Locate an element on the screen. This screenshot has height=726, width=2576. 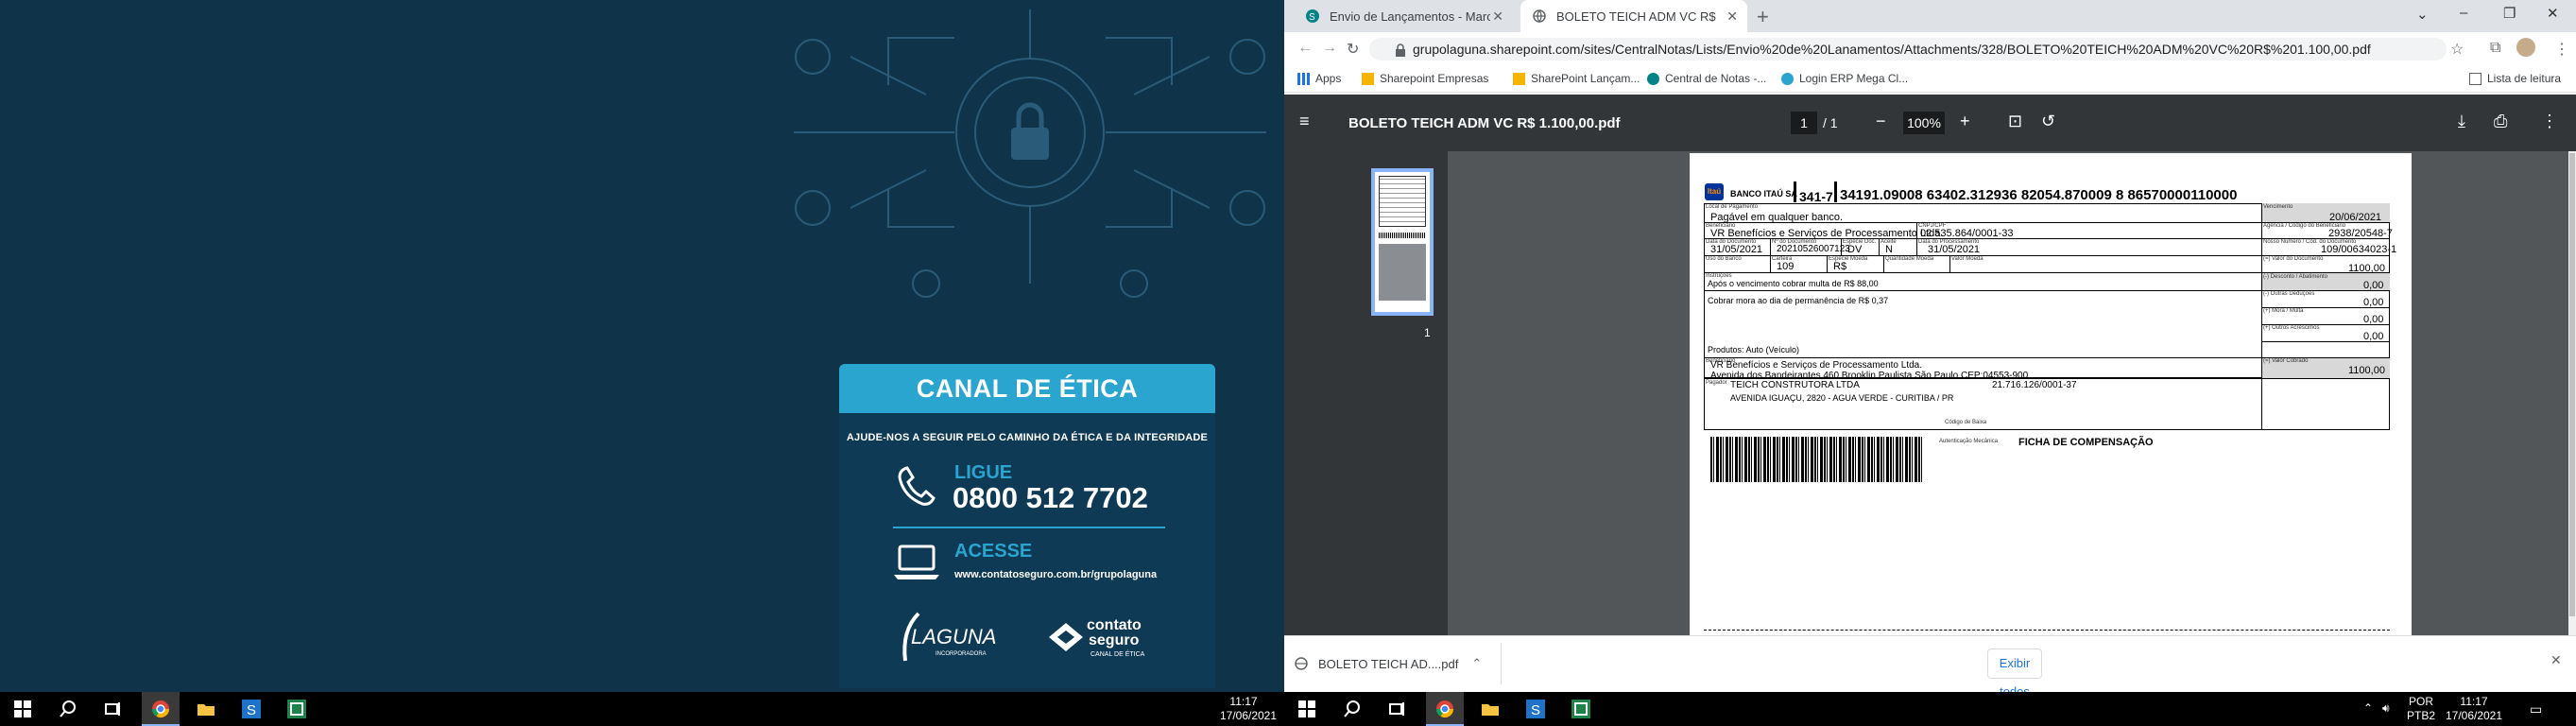
scrollbar is located at coordinates (2572, 393).